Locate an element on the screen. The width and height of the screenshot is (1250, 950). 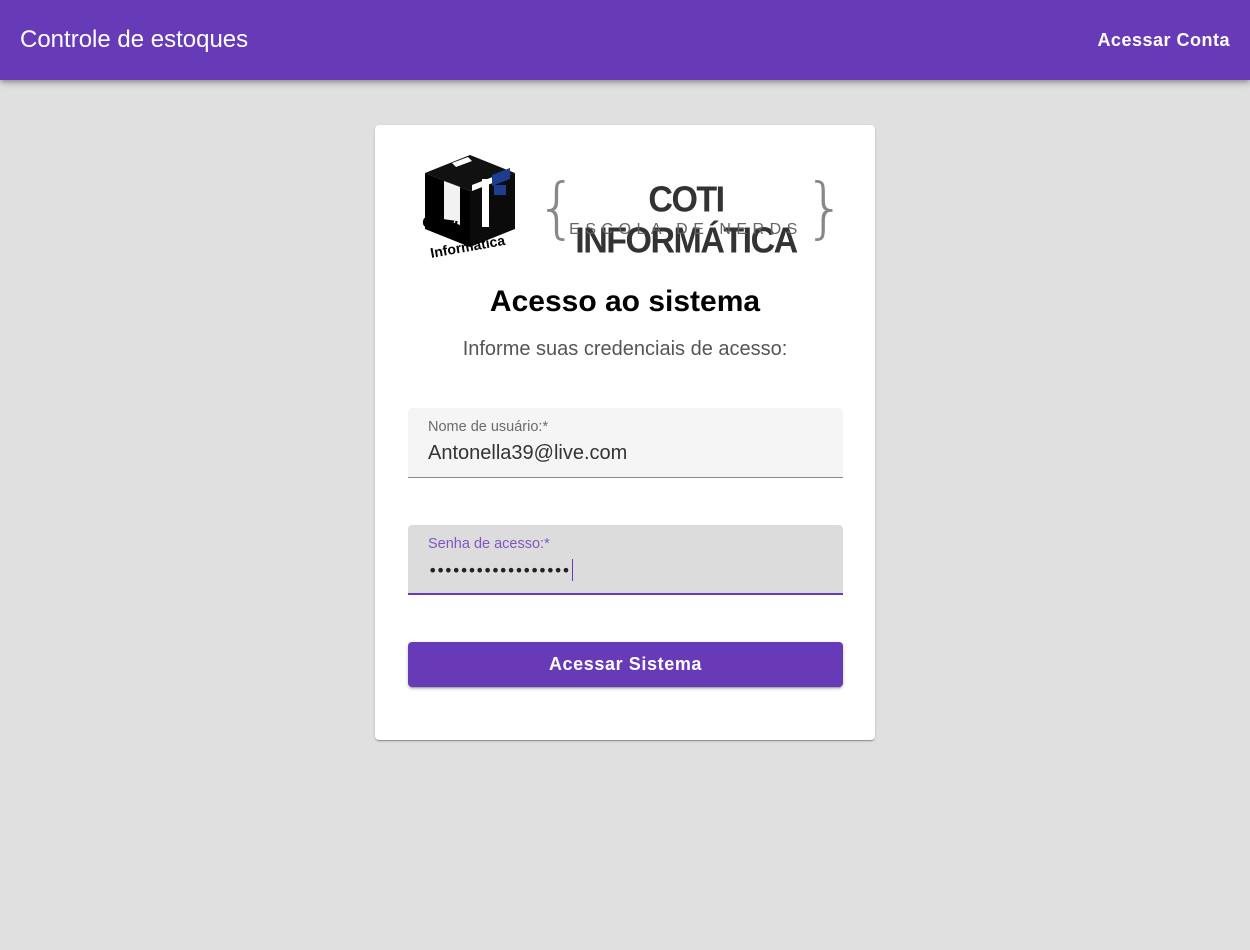
password-field: Senha de acesso:* •••••••••••••••••• is located at coordinates (625, 560).